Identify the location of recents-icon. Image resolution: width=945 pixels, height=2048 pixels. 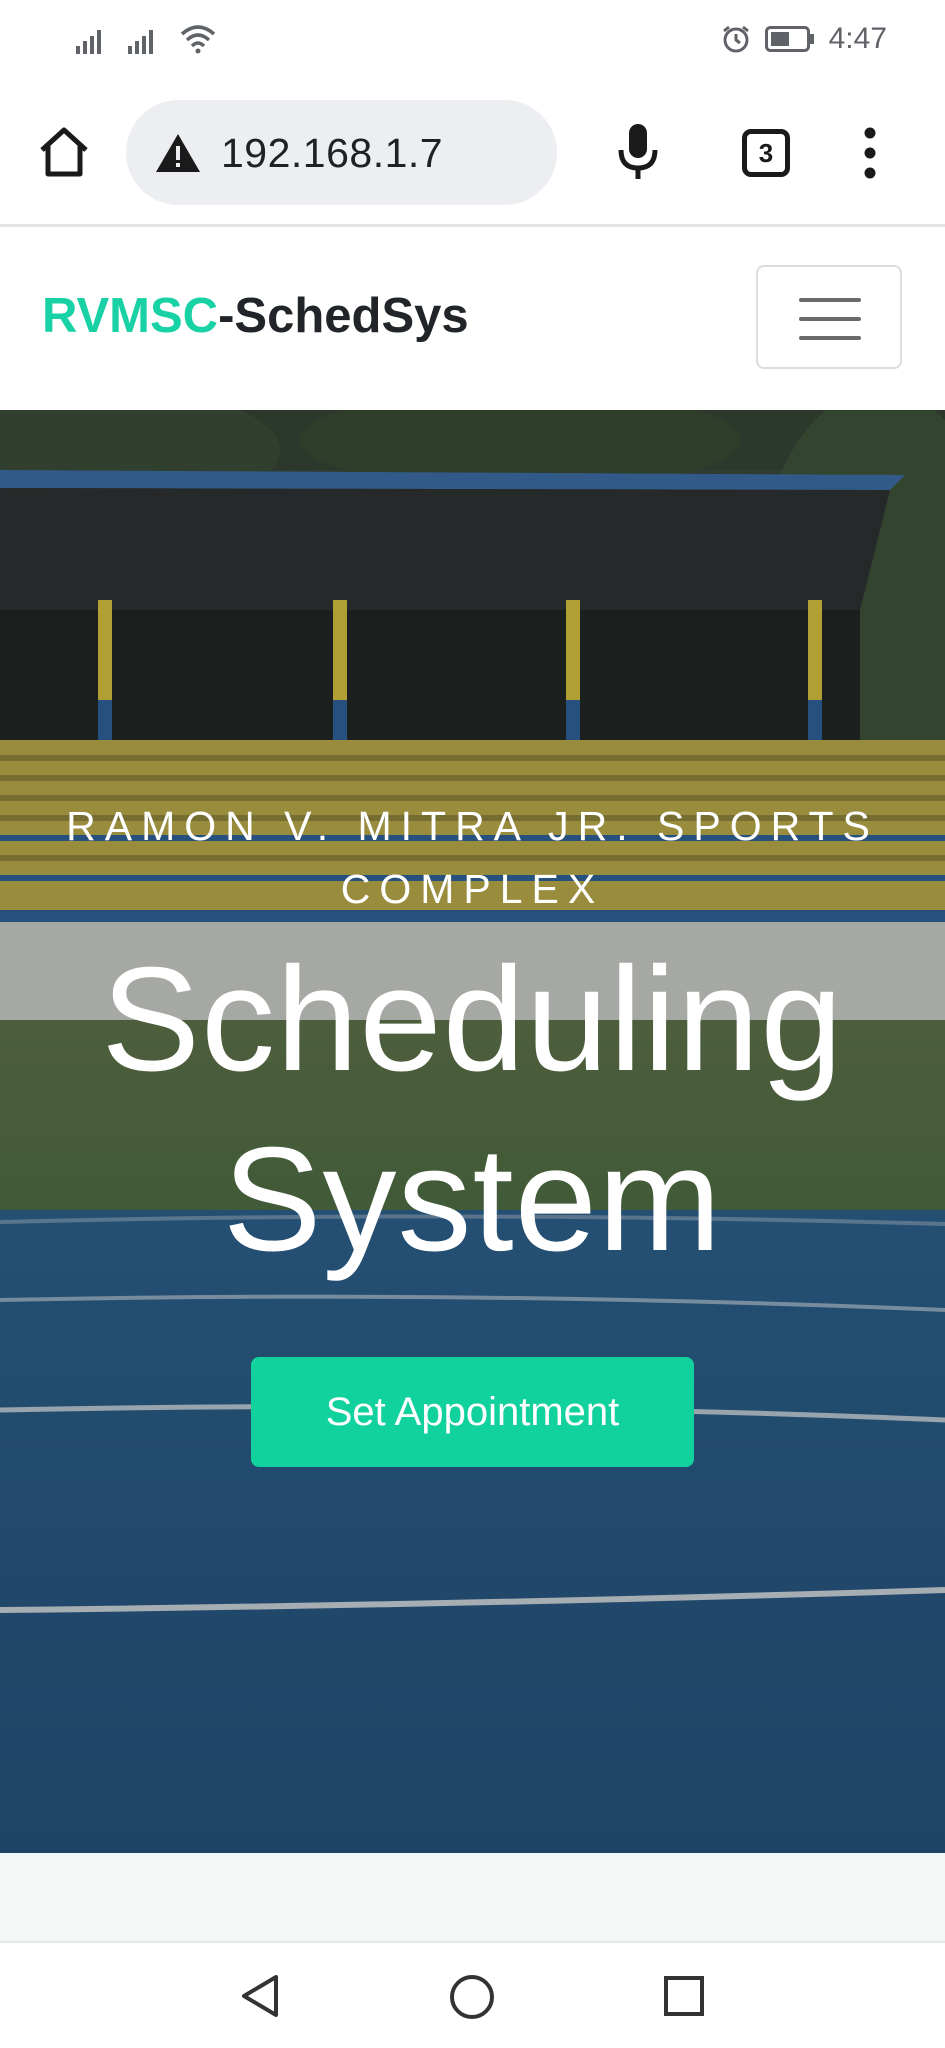
(684, 1996).